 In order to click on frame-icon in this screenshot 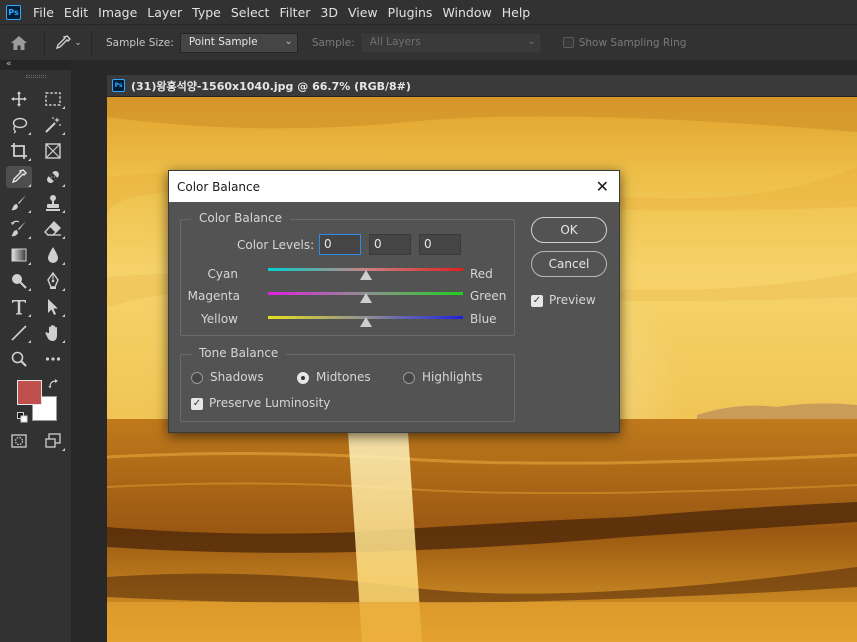, I will do `click(53, 151)`.